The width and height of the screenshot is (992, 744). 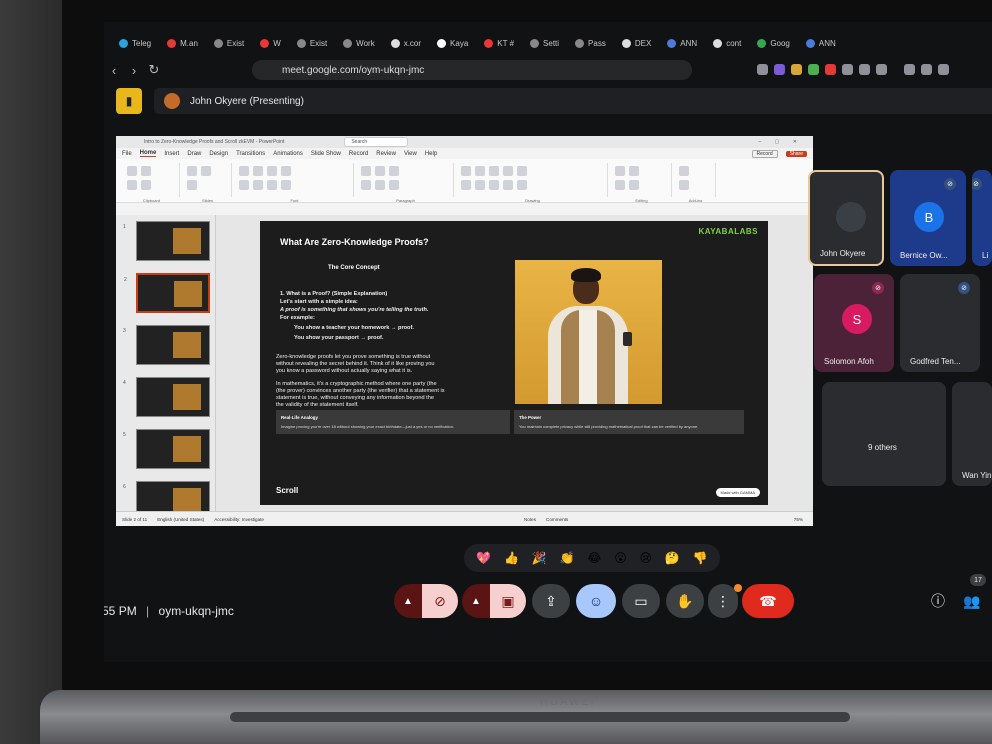 I want to click on sidebar-icon, so click(x=926, y=69).